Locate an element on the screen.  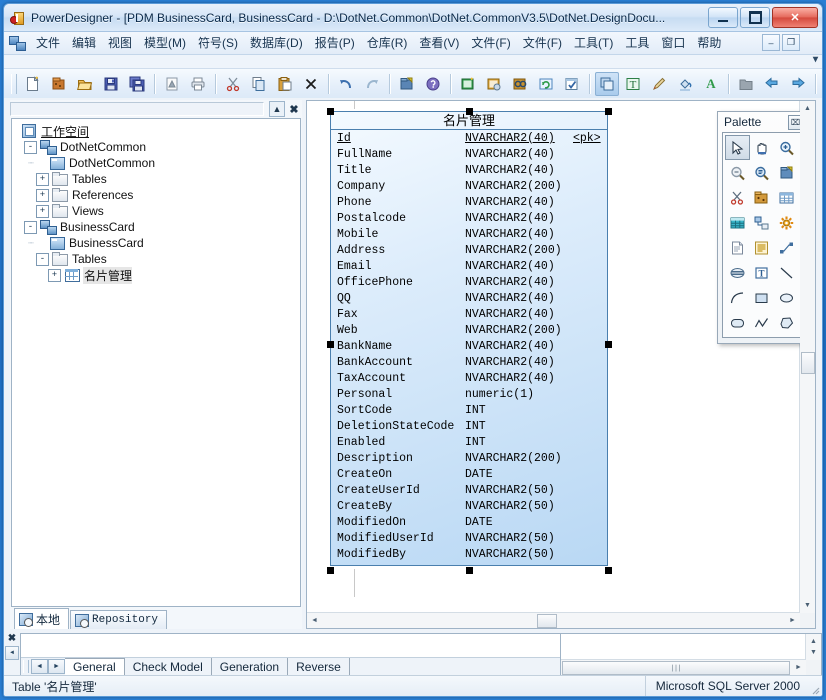
delete-icon is located at coordinates (311, 84).